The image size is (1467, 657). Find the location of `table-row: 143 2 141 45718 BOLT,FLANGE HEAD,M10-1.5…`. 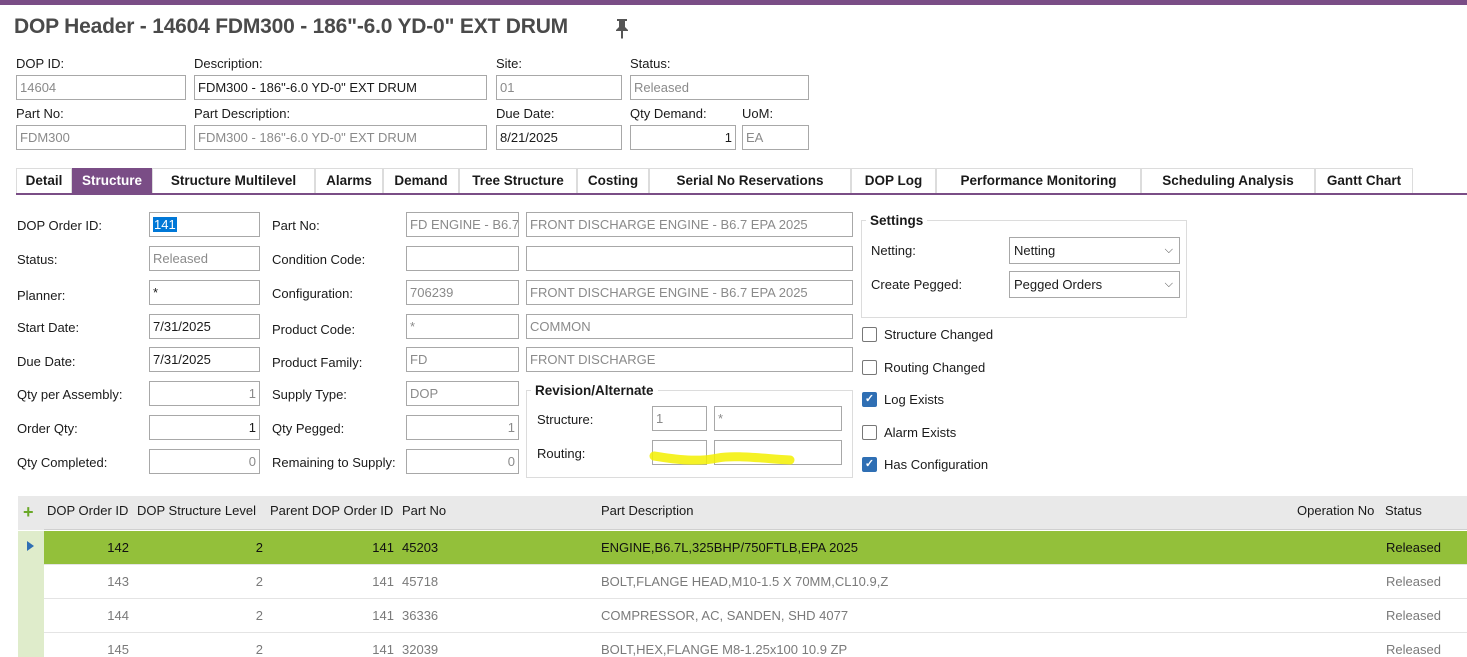

table-row: 143 2 141 45718 BOLT,FLANGE HEAD,M10-1.5… is located at coordinates (742, 582).